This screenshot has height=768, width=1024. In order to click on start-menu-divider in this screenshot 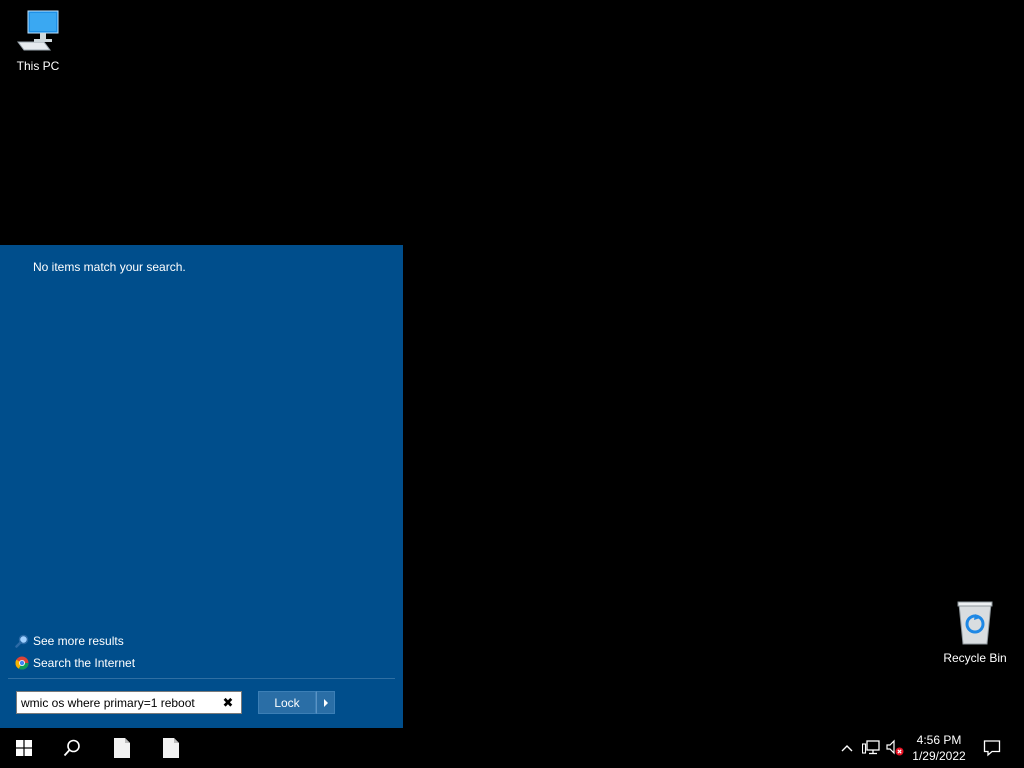, I will do `click(201, 678)`.